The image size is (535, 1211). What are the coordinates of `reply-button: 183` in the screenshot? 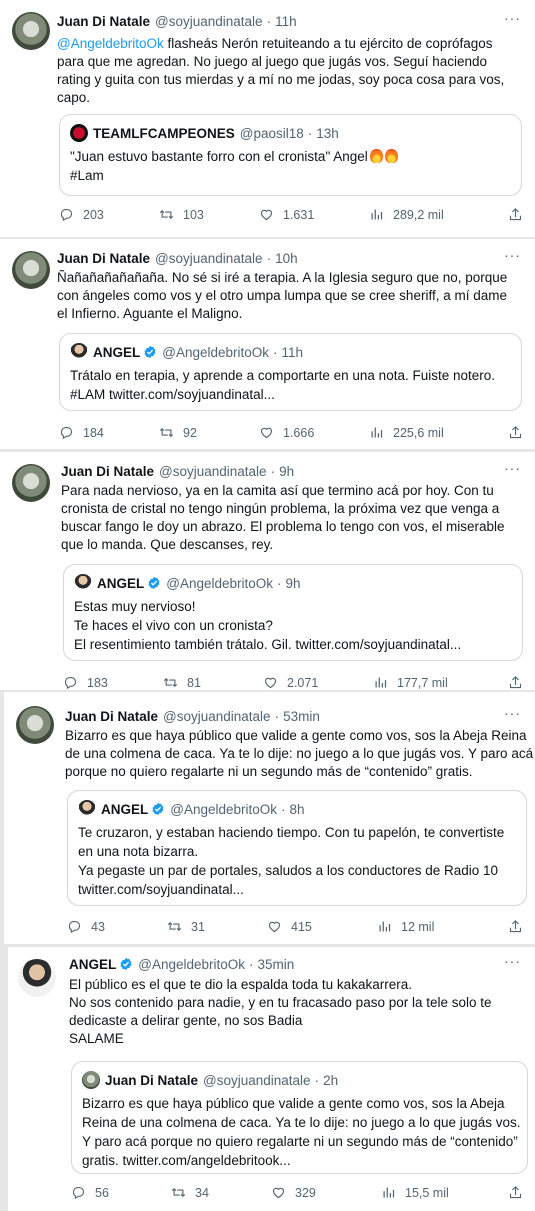 It's located at (85, 682).